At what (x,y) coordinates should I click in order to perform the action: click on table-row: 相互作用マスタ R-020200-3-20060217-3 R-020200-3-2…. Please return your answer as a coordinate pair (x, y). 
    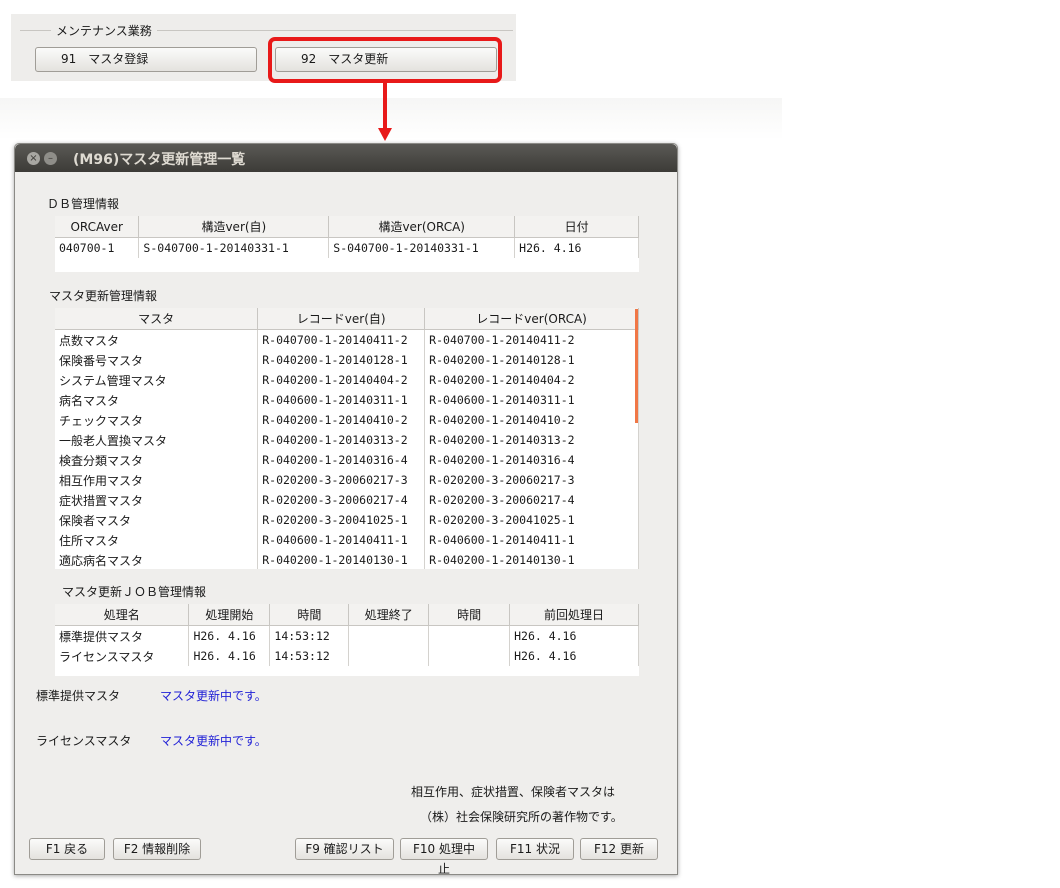
    Looking at the image, I should click on (347, 480).